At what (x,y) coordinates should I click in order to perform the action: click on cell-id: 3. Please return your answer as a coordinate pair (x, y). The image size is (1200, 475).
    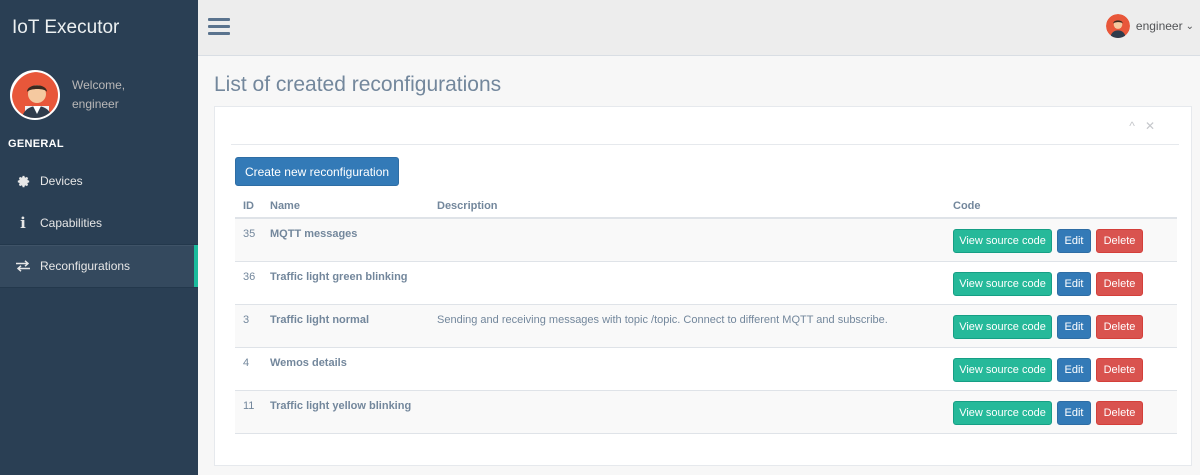
    Looking at the image, I should click on (246, 320).